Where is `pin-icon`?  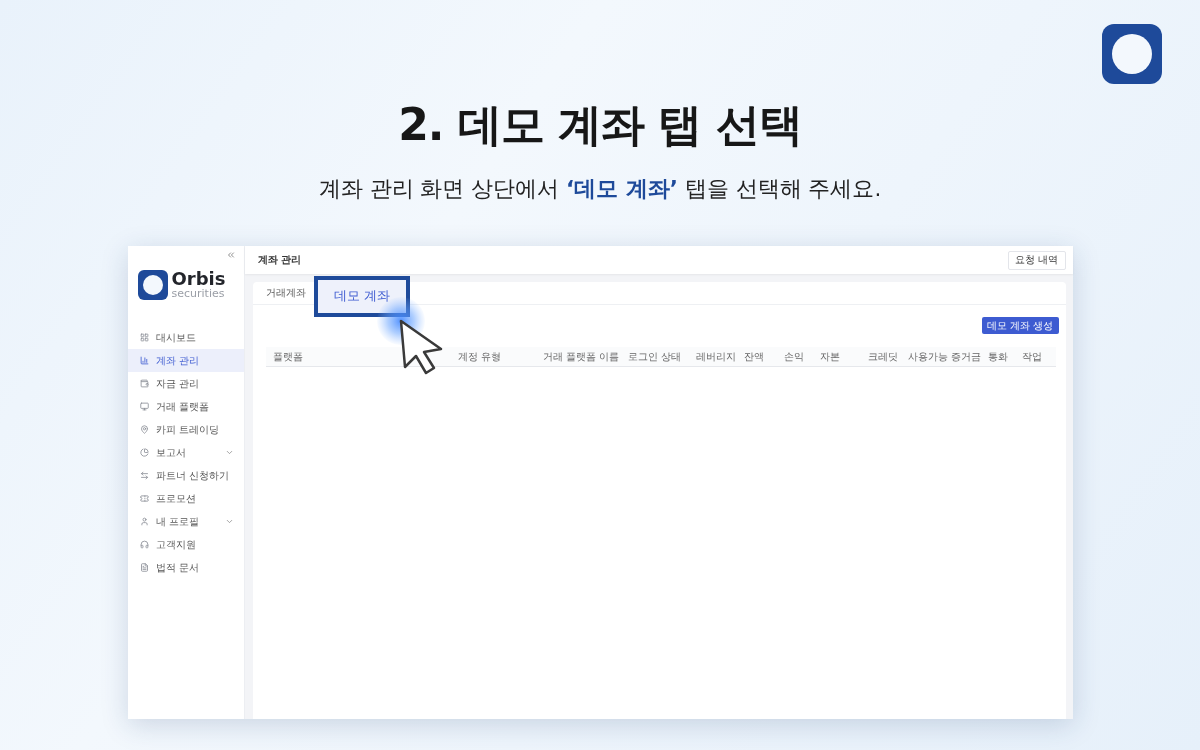 pin-icon is located at coordinates (144, 429).